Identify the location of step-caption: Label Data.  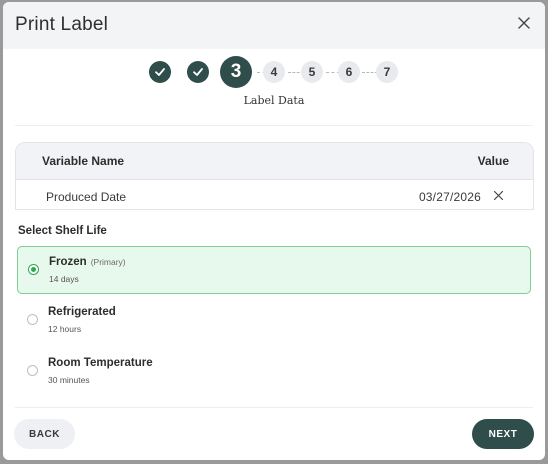
(274, 100).